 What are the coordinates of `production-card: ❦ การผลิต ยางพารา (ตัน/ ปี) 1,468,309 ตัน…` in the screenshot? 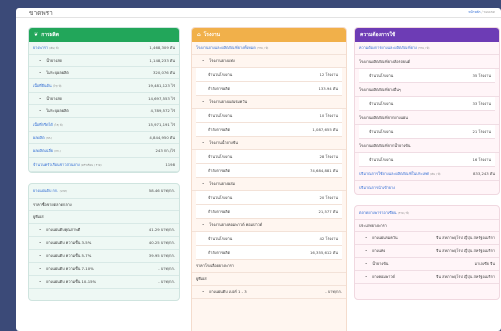 It's located at (104, 100).